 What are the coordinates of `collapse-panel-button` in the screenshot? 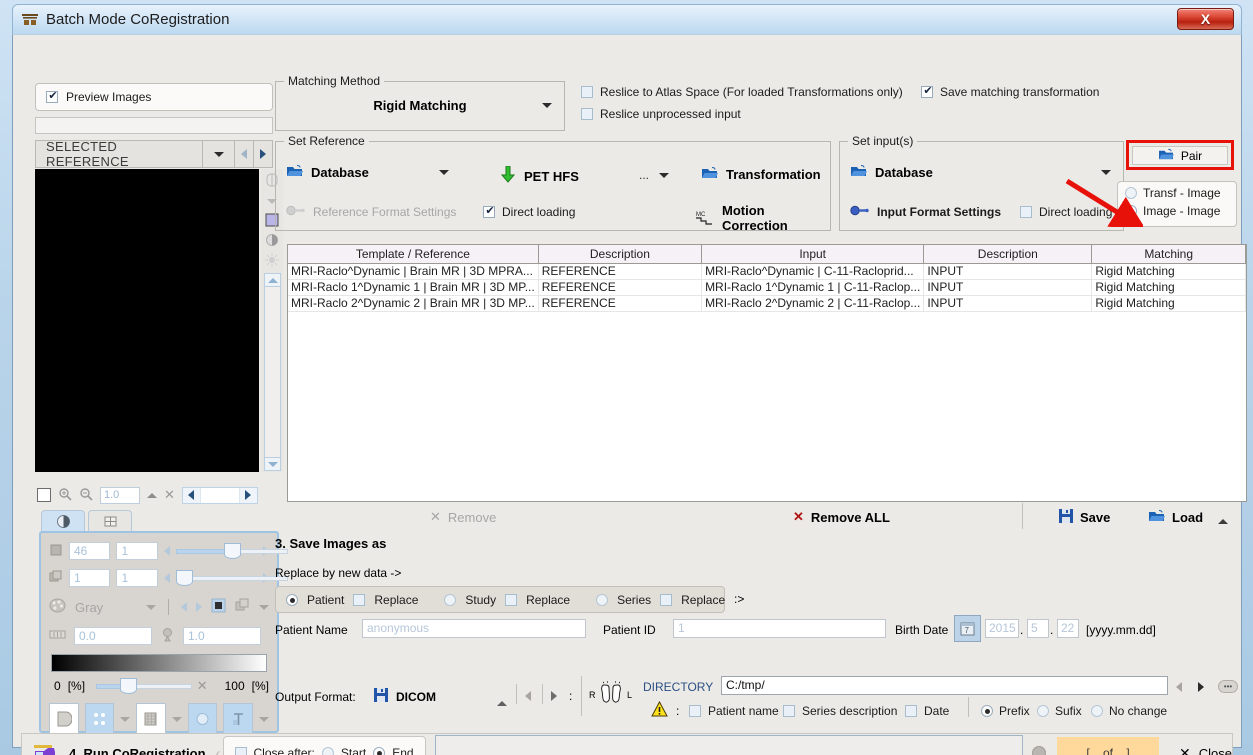 It's located at (1223, 520).